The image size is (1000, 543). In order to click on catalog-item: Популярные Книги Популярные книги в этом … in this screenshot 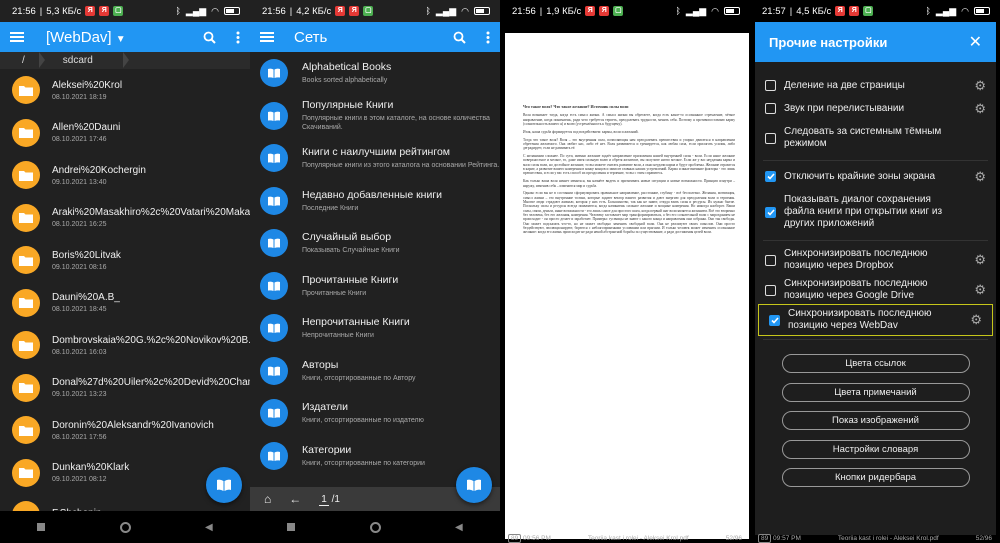, I will do `click(375, 116)`.